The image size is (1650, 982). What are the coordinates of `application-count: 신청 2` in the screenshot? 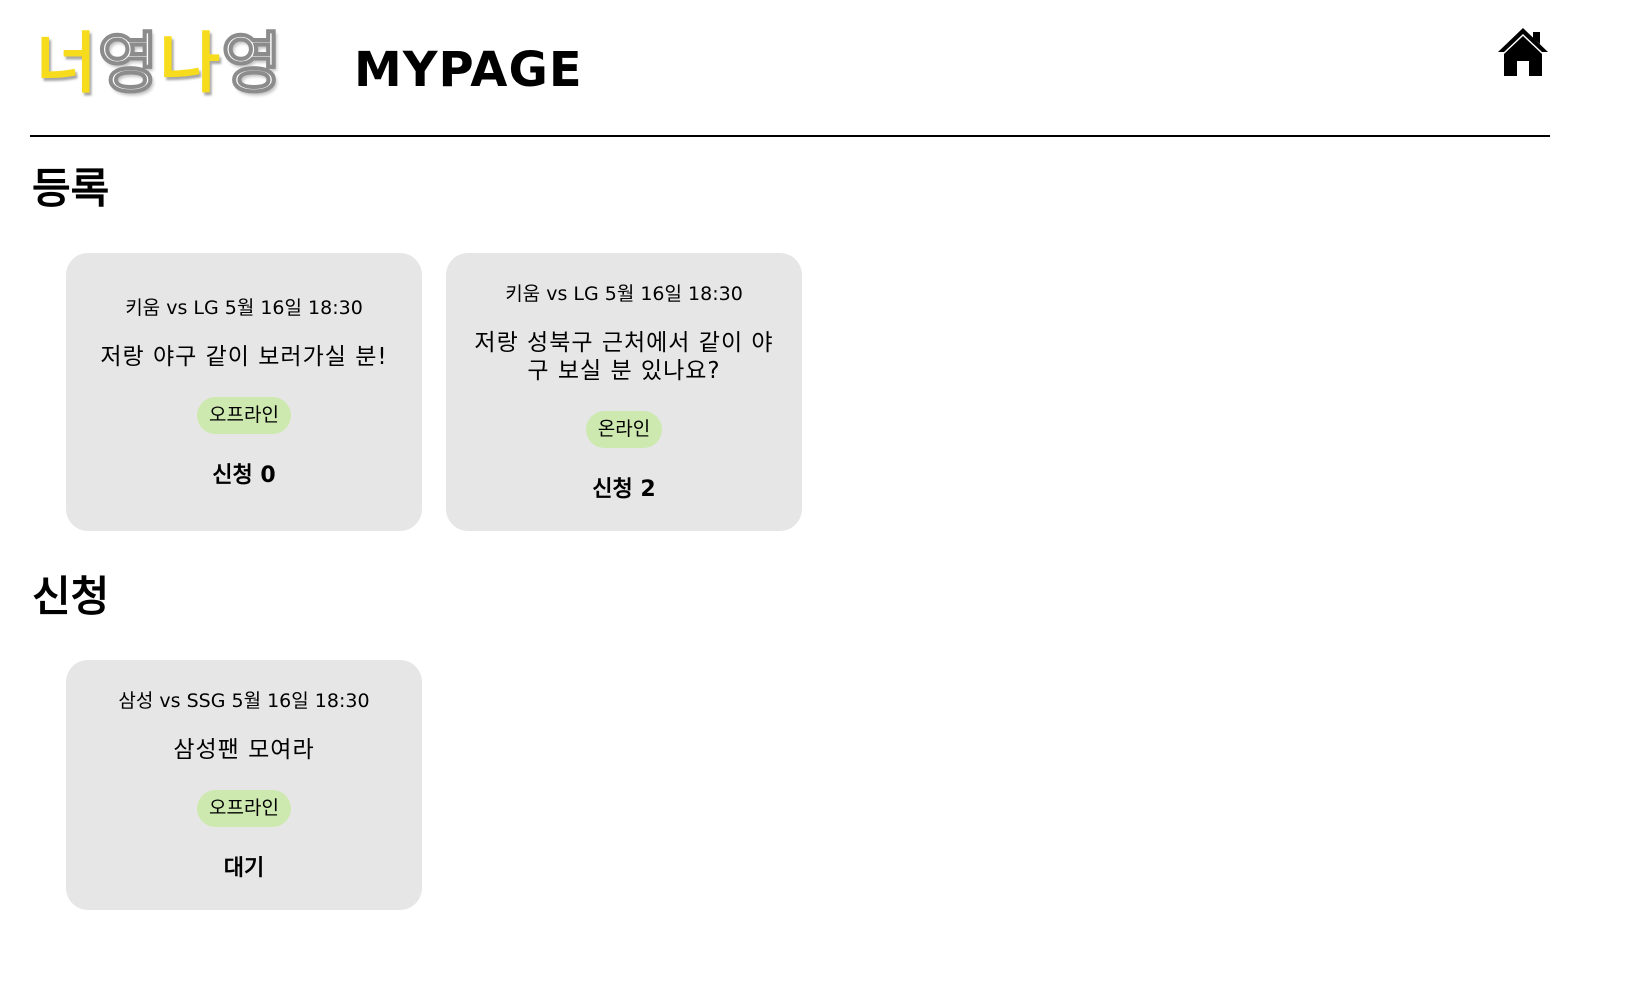 It's located at (624, 489).